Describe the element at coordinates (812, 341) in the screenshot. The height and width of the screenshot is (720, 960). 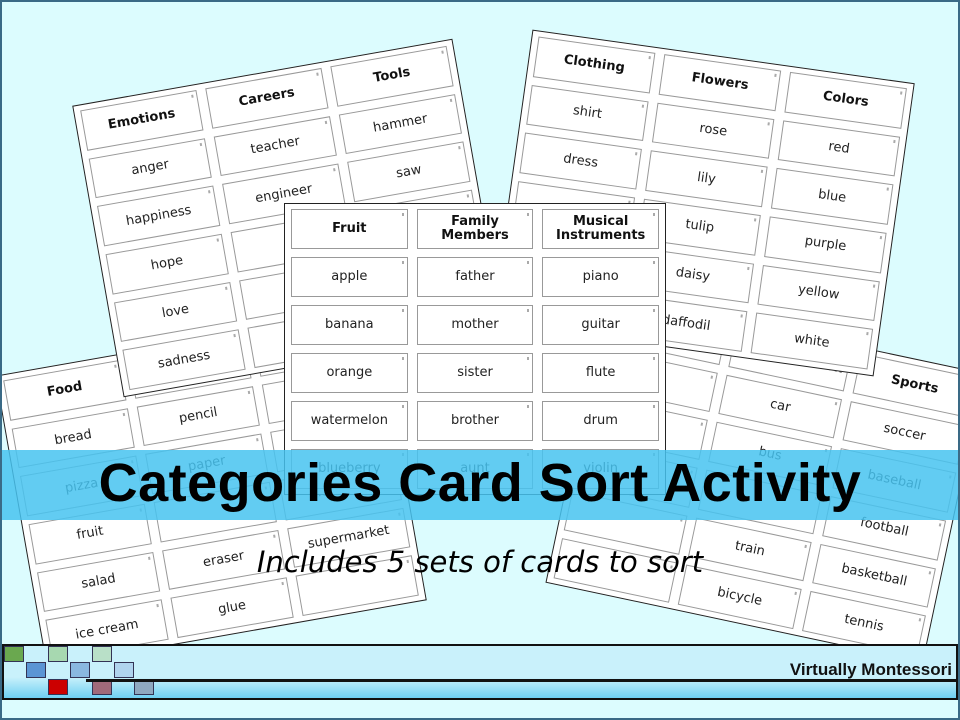
I see `word-card: white` at that location.